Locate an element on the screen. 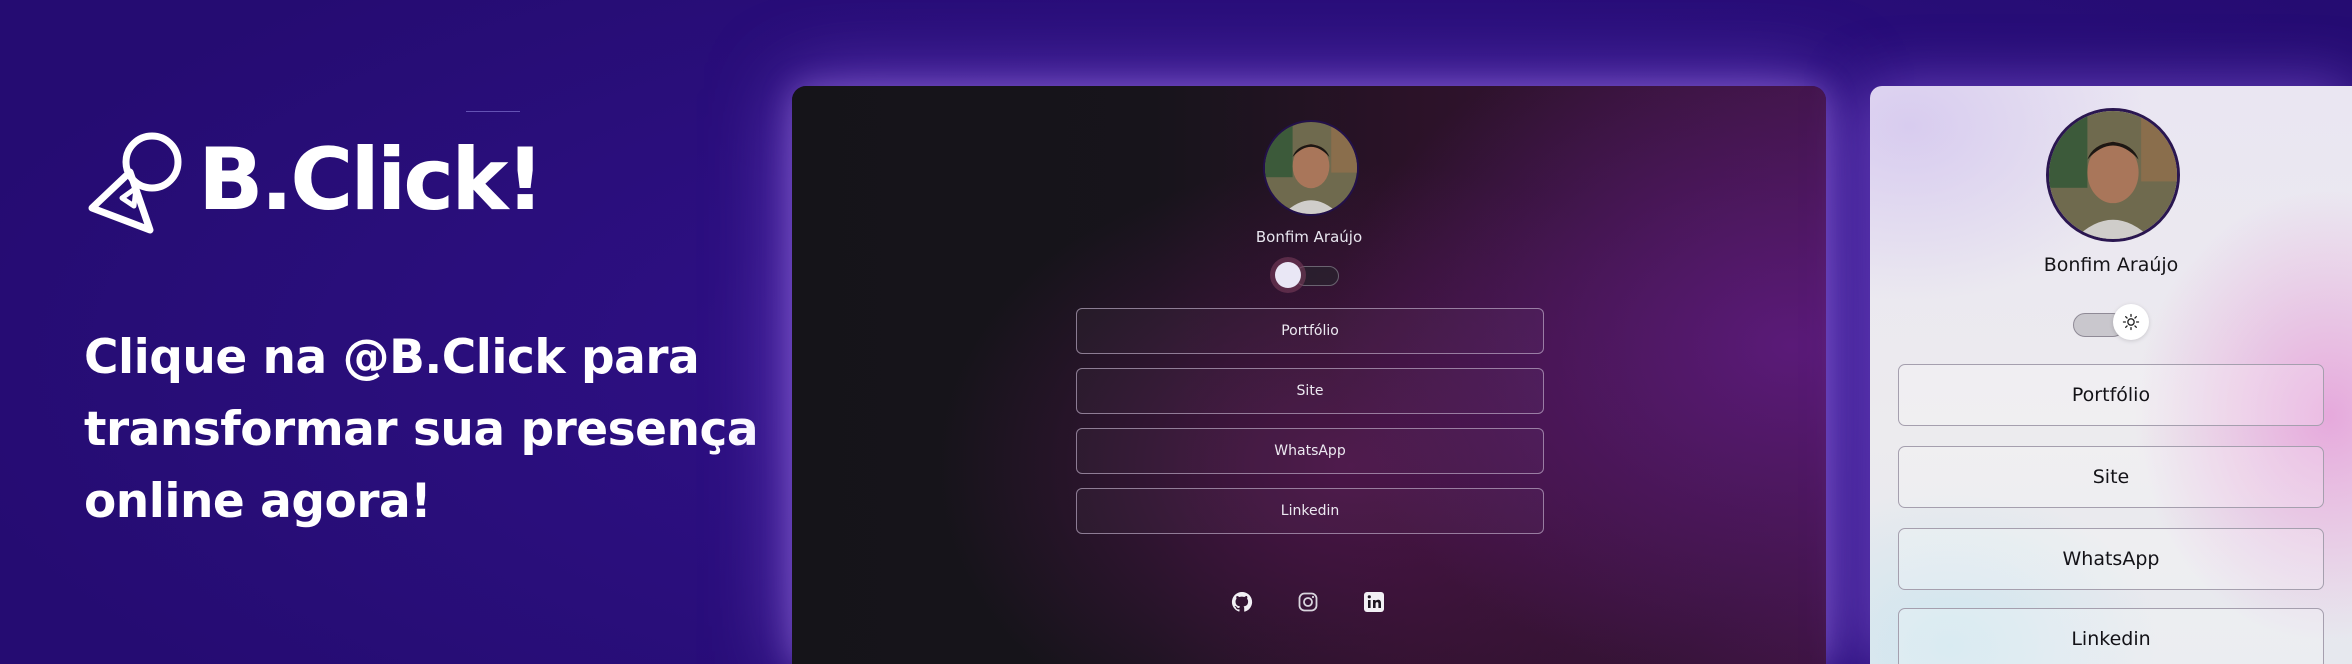 The height and width of the screenshot is (664, 2352). linkedin-icon is located at coordinates (1374, 602).